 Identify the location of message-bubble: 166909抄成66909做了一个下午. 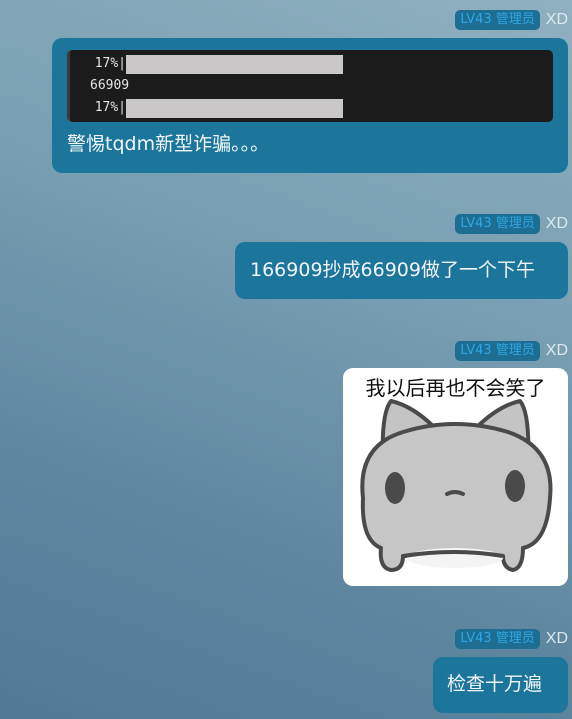
(401, 270).